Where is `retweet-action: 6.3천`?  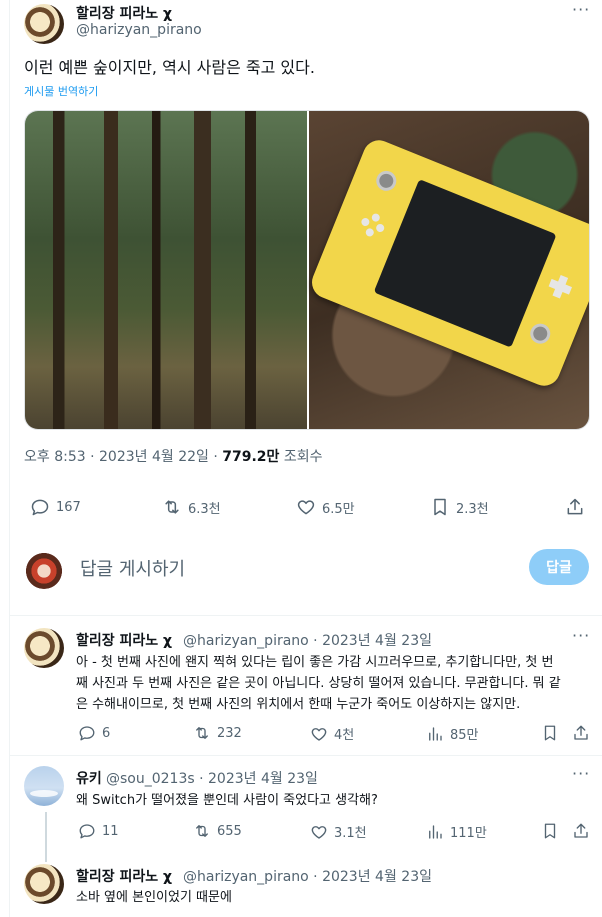
retweet-action: 6.3천 is located at coordinates (191, 507).